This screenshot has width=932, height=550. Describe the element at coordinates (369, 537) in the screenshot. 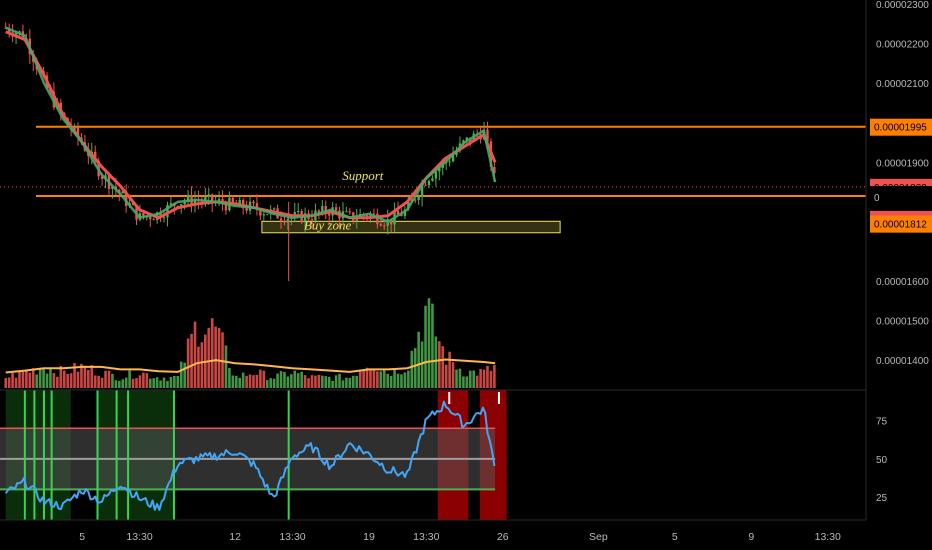

I see `time-tick-label: 19` at that location.